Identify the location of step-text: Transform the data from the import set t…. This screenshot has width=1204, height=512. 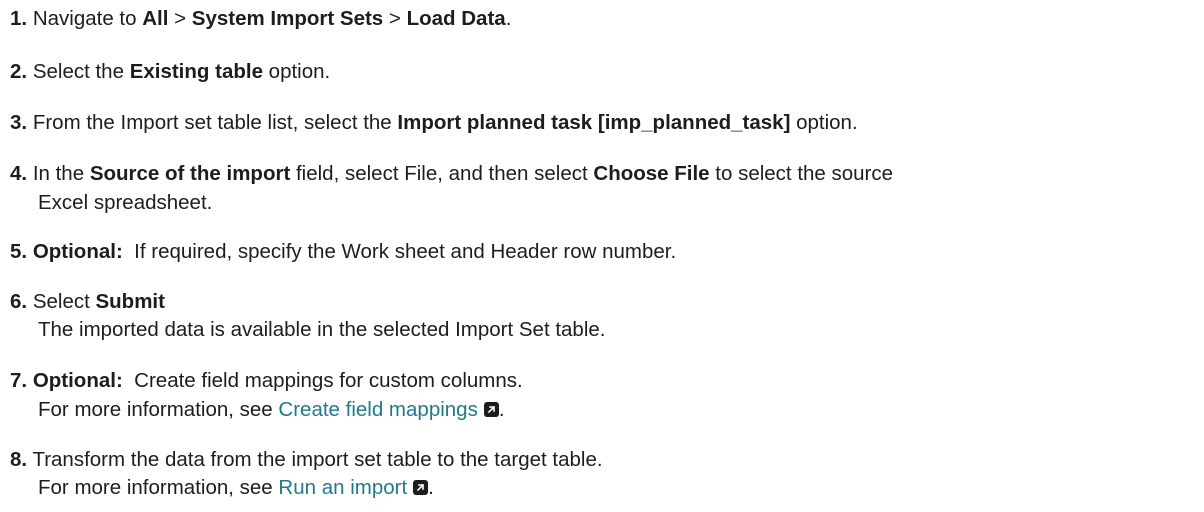
(317, 459).